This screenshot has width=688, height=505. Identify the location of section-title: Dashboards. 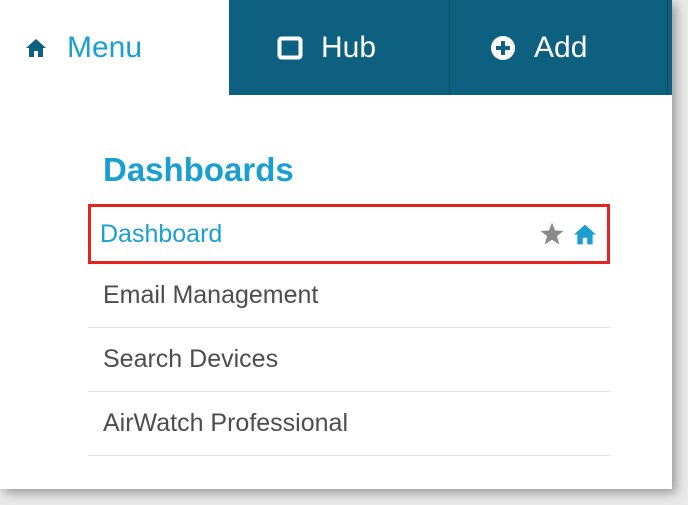
(198, 169).